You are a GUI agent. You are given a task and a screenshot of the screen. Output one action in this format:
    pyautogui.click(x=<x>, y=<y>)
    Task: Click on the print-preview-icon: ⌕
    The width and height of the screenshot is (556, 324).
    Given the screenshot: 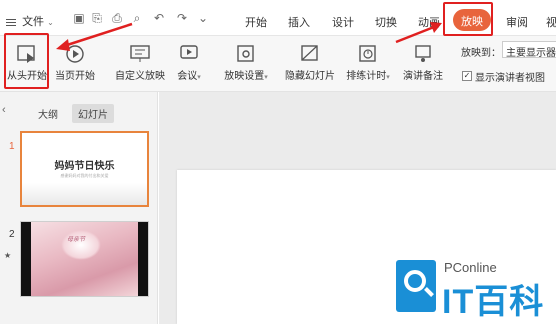 What is the action you would take?
    pyautogui.click(x=137, y=18)
    